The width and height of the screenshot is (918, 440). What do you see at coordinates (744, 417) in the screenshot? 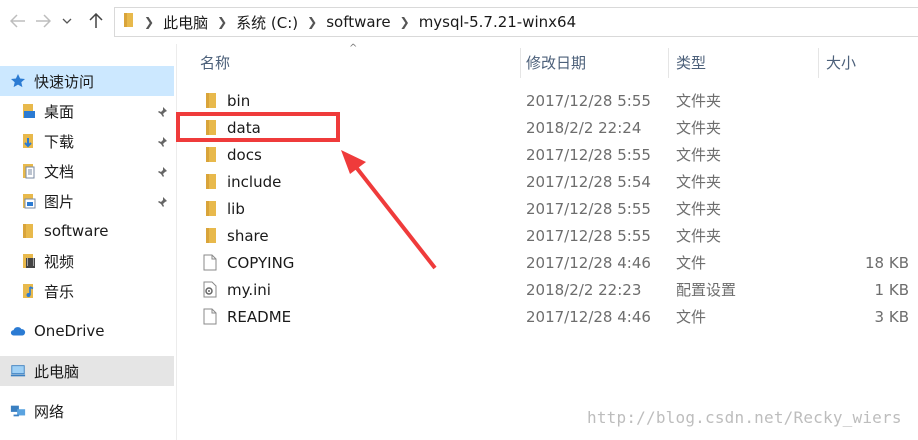
I see `watermark: http://blog.csdn.net/Recky_wiers` at bounding box center [744, 417].